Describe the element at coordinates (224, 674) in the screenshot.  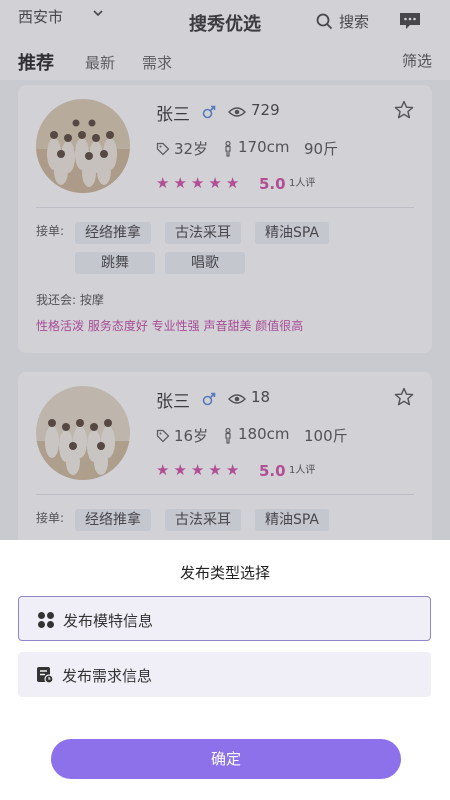
I see `option-publish-demand: 发布需求信息` at that location.